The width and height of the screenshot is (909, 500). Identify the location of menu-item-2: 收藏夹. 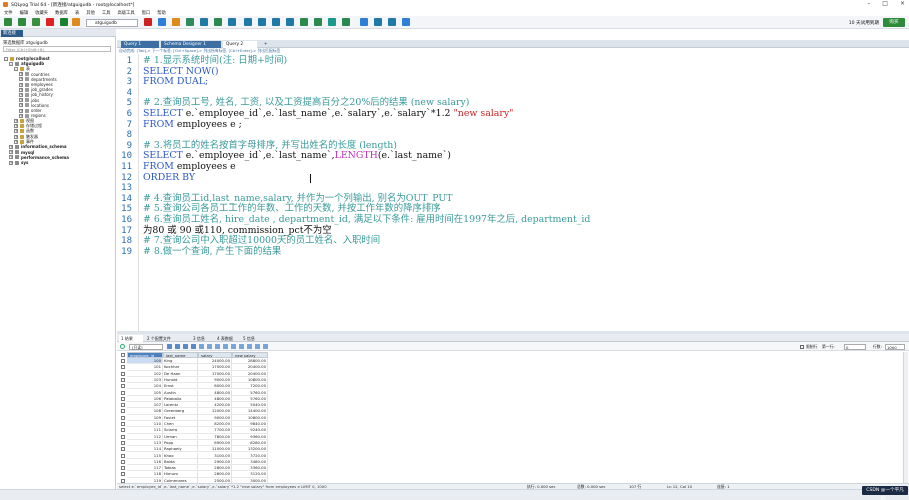
(41, 13).